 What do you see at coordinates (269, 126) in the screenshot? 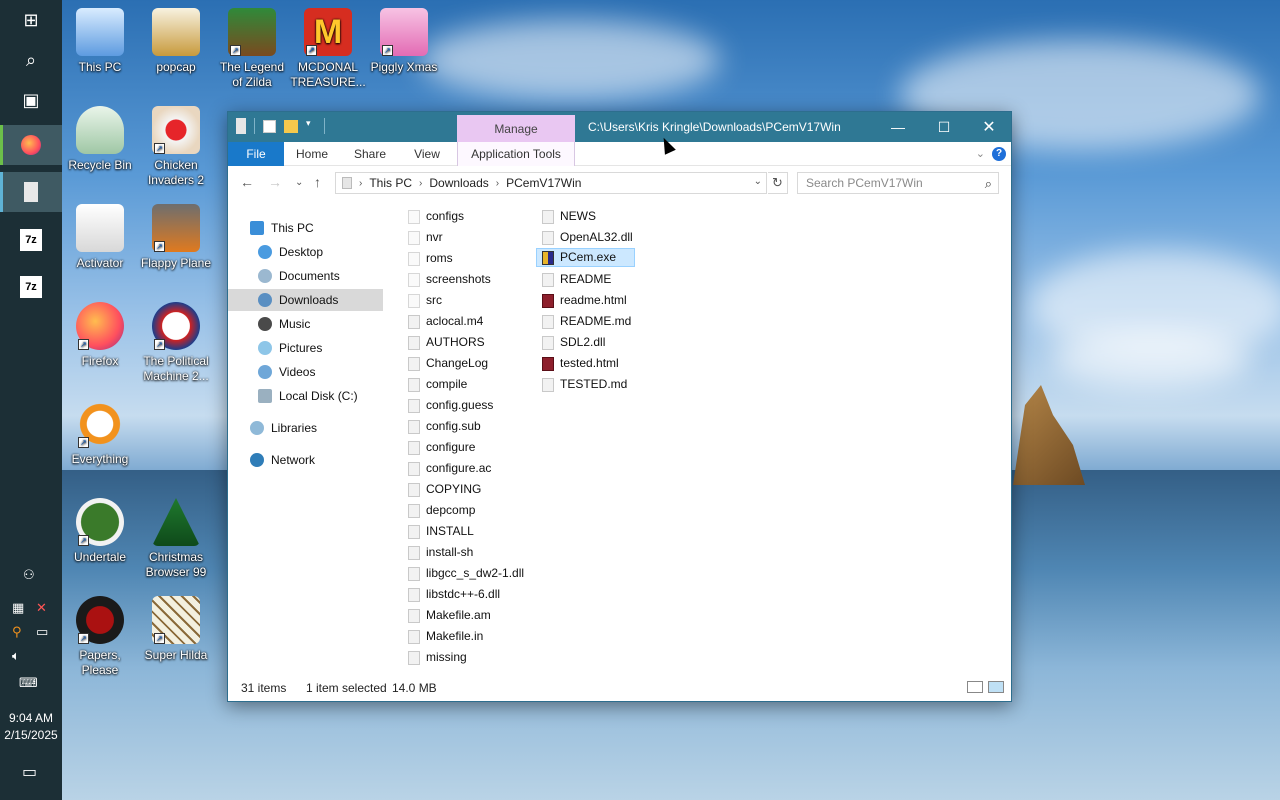
I see `properties-icon` at bounding box center [269, 126].